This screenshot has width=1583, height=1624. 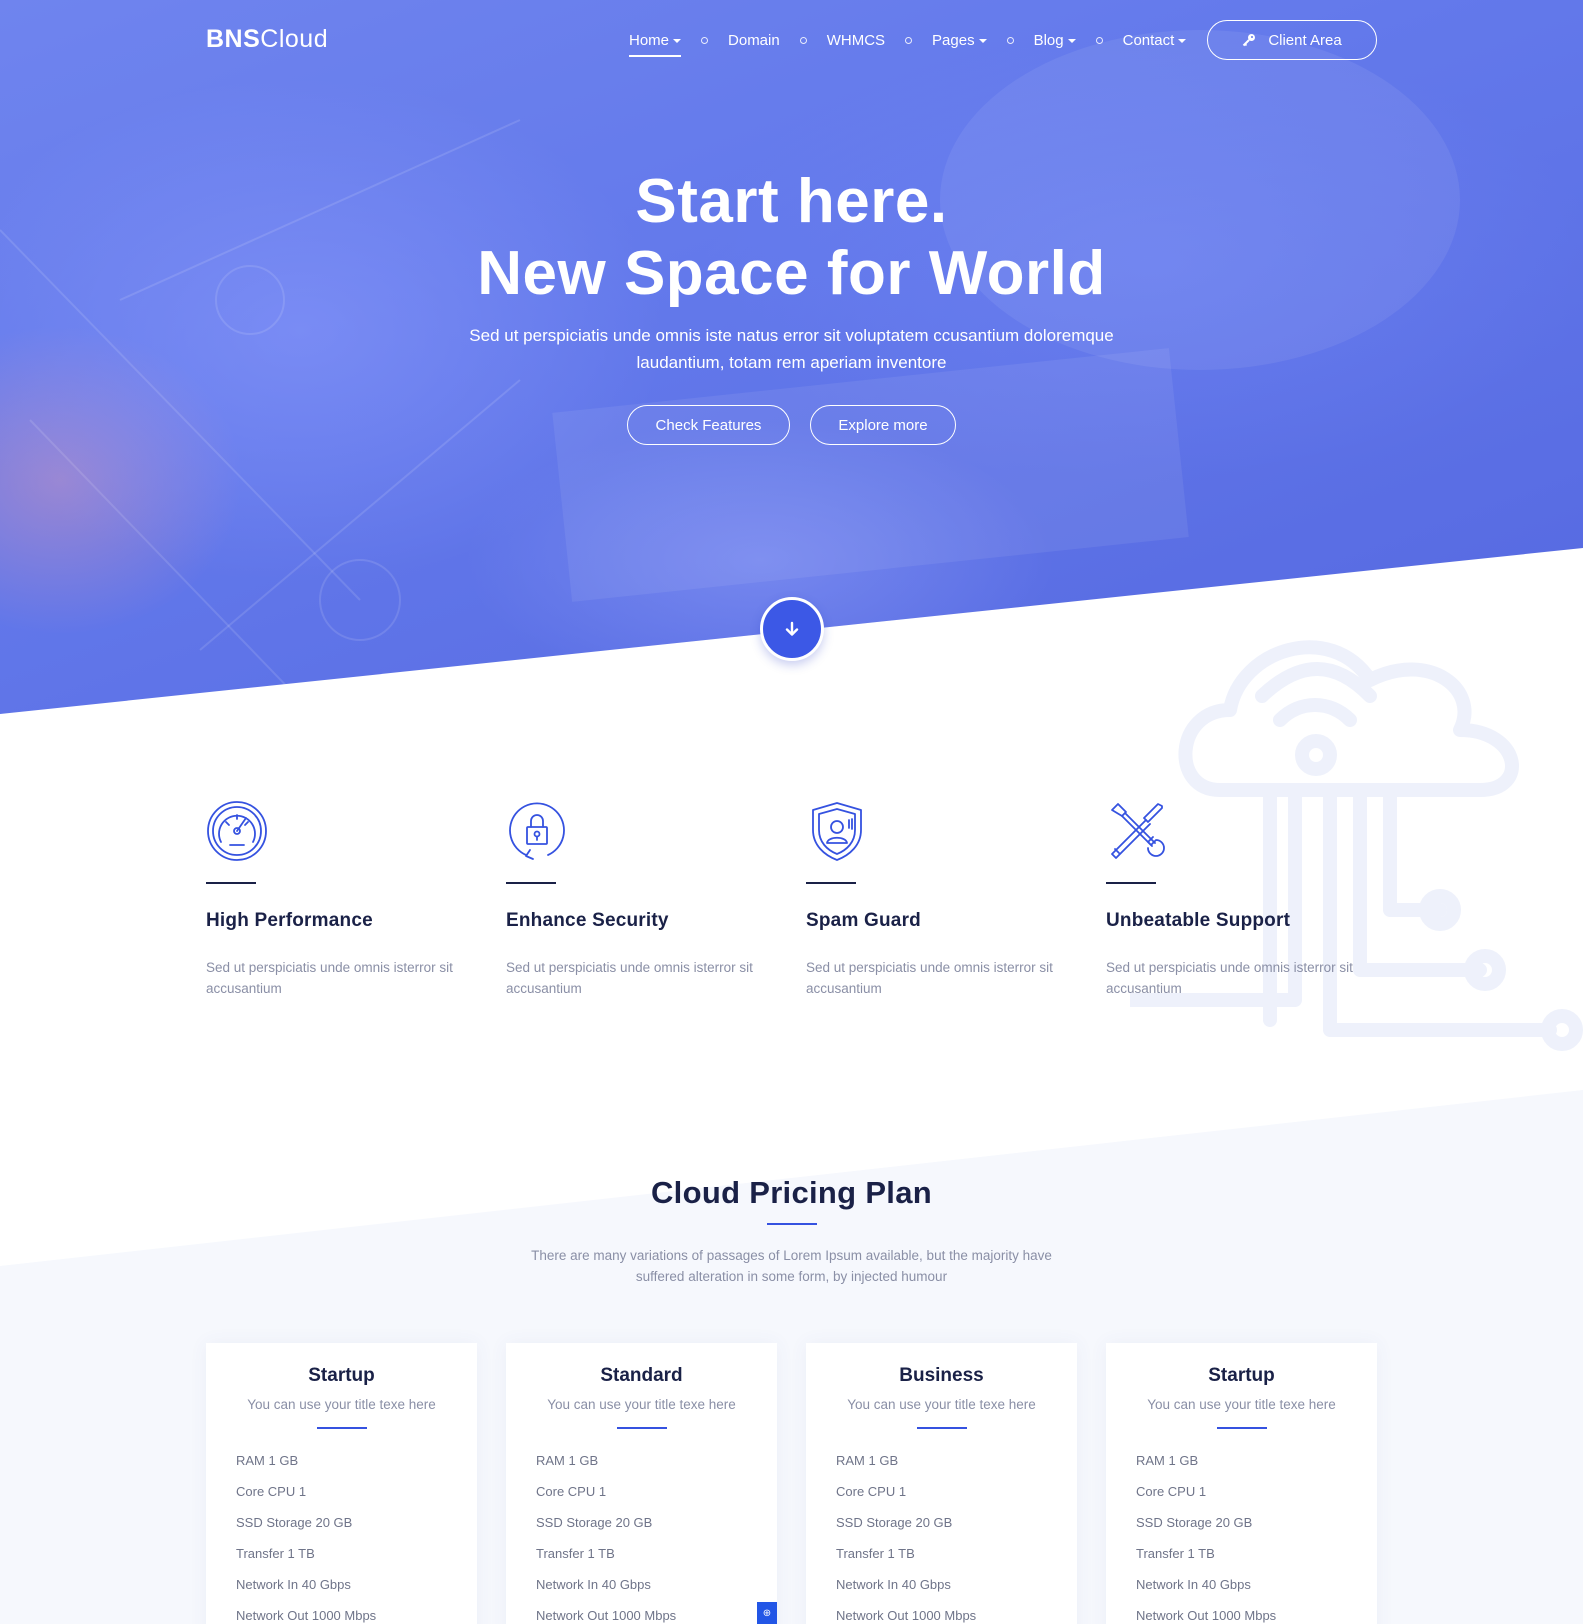 What do you see at coordinates (1249, 40) in the screenshot?
I see `key-icon` at bounding box center [1249, 40].